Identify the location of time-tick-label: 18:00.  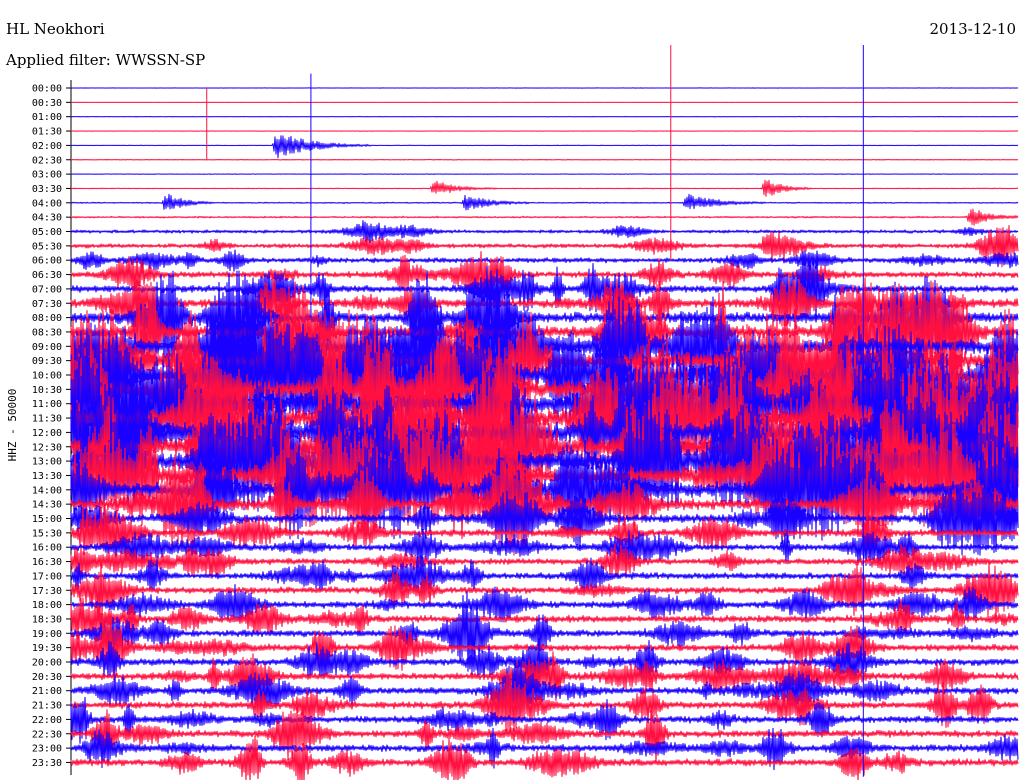
(47, 605).